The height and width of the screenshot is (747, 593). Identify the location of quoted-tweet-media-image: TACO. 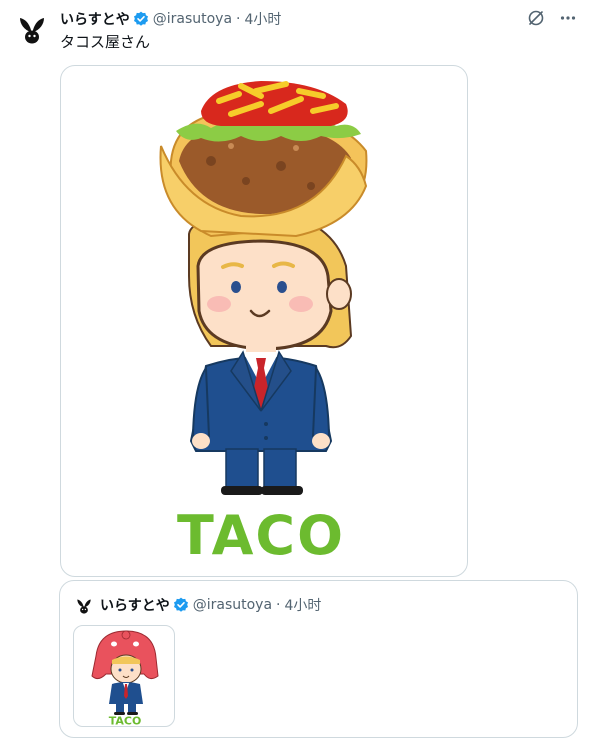
(124, 676).